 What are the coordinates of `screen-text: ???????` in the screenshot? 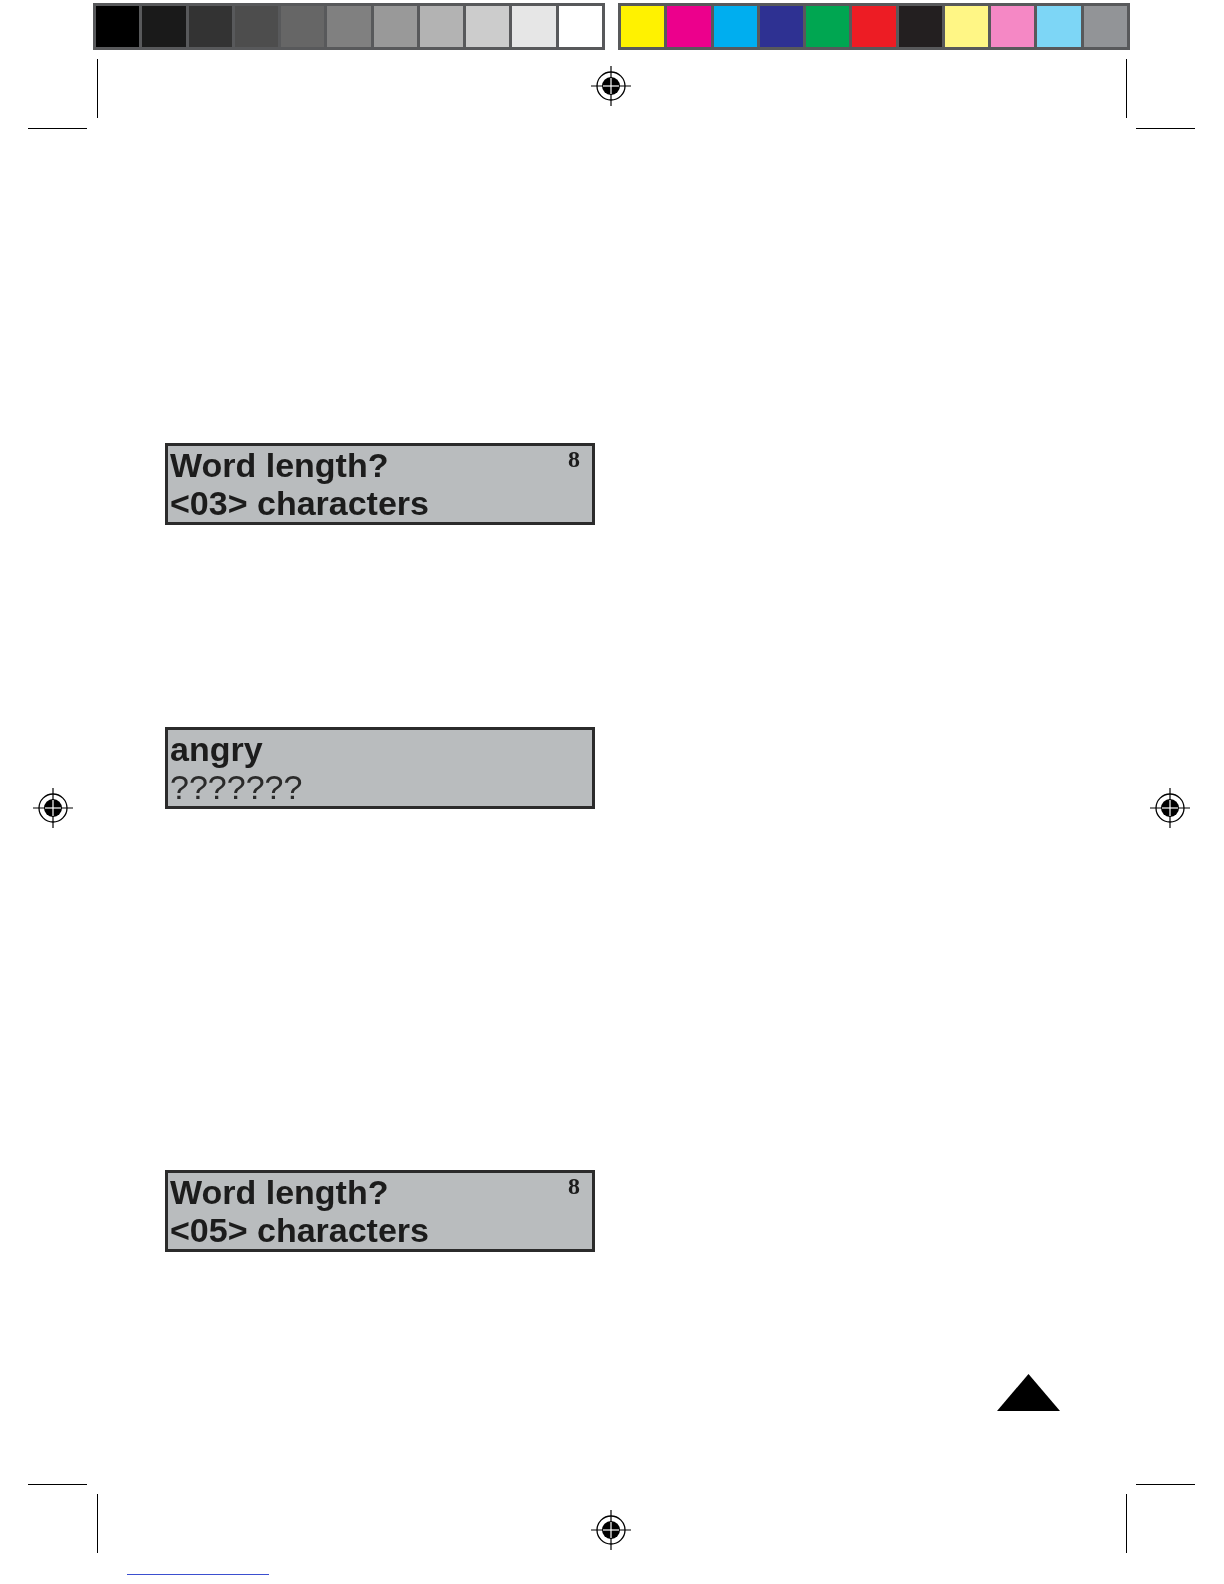 It's located at (236, 787).